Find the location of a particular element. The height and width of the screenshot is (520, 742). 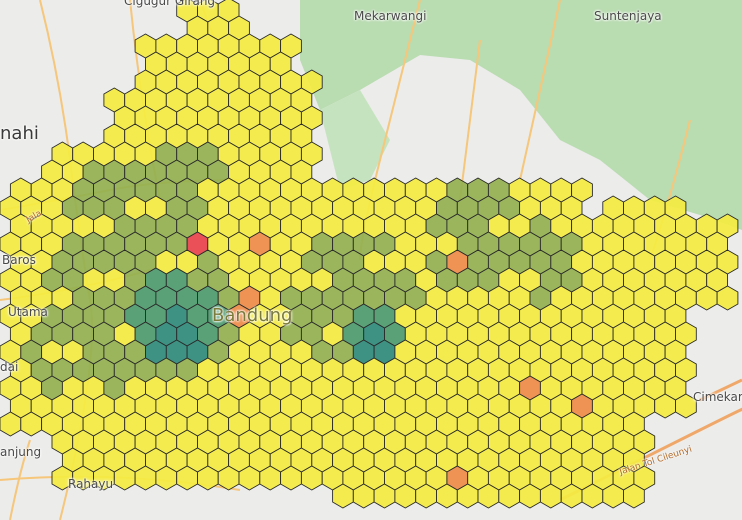

place-label: anjung is located at coordinates (21, 452).